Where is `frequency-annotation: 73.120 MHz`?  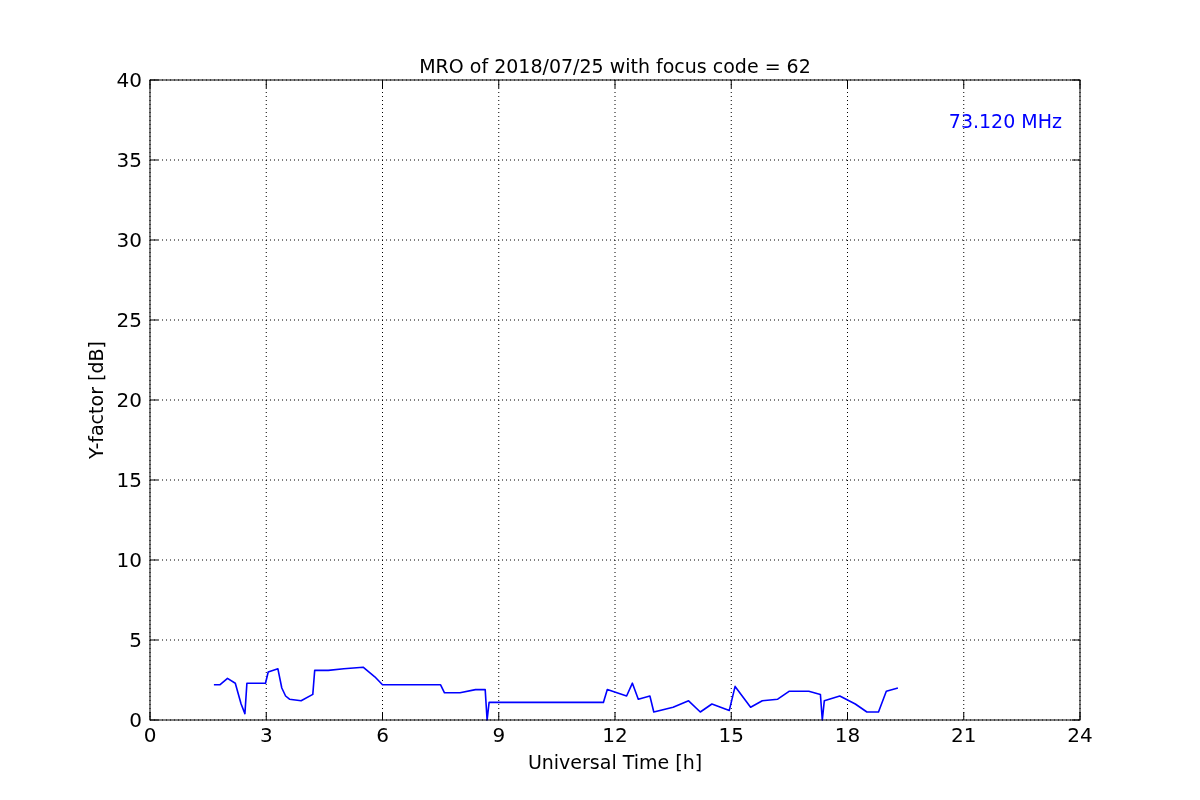
frequency-annotation: 73.120 MHz is located at coordinates (1005, 121).